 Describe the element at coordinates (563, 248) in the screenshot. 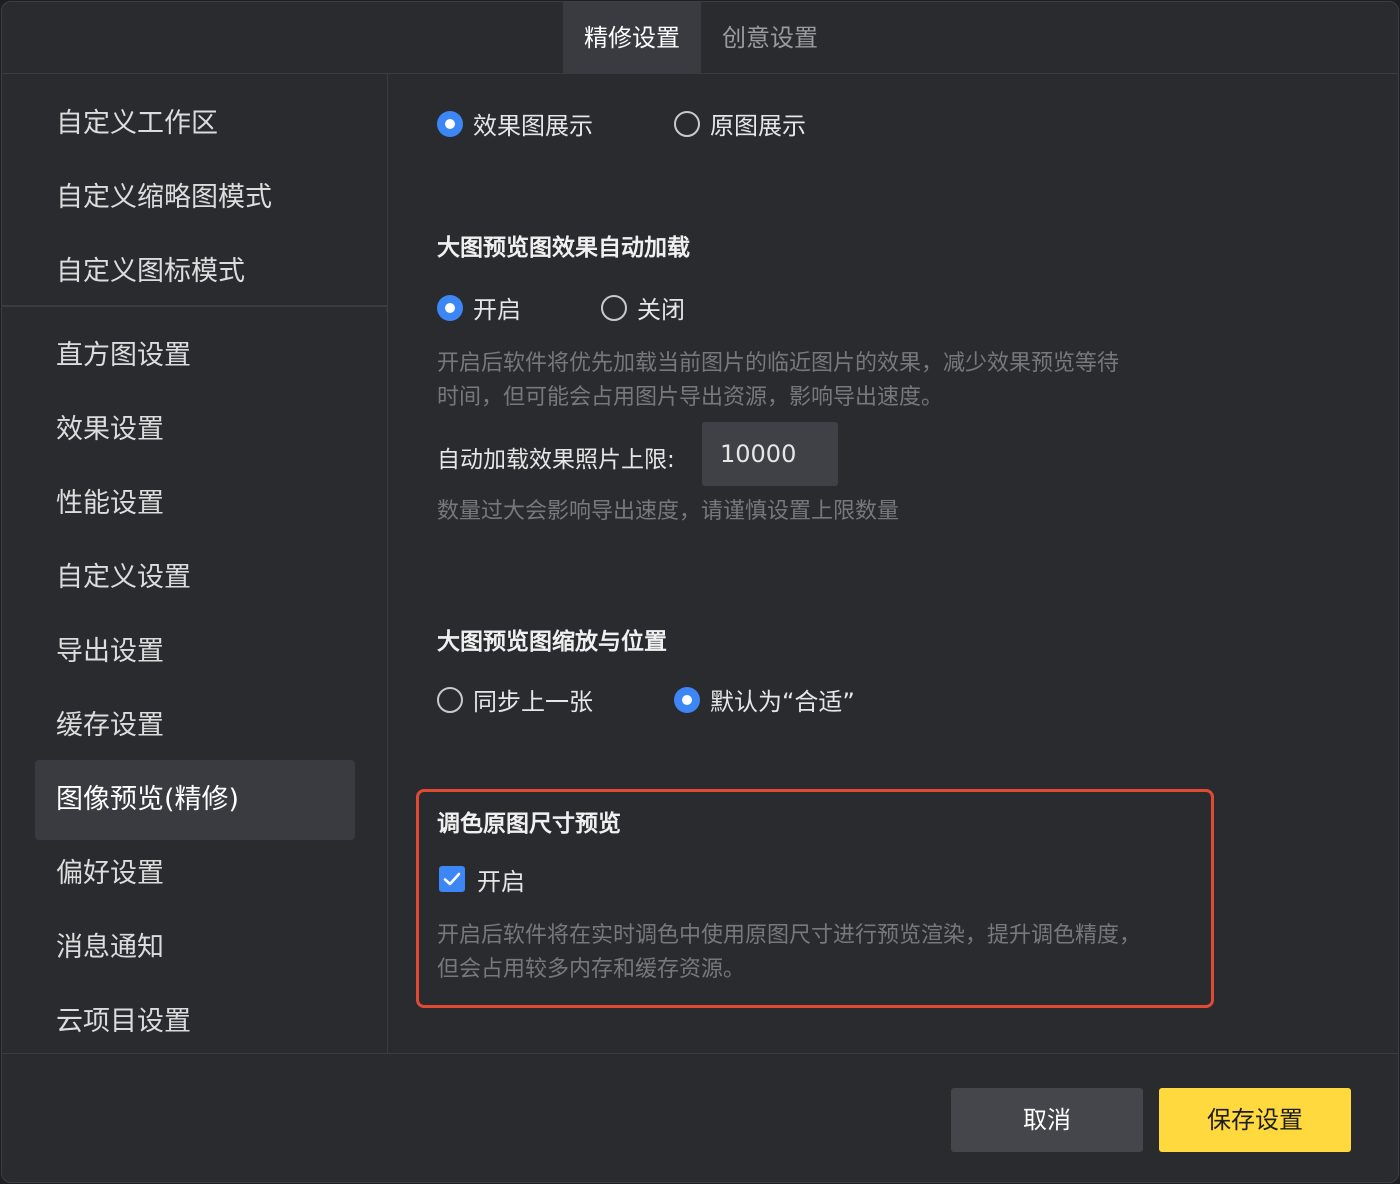

I see `auto-load-title: 大图预览图效果自动加载` at that location.